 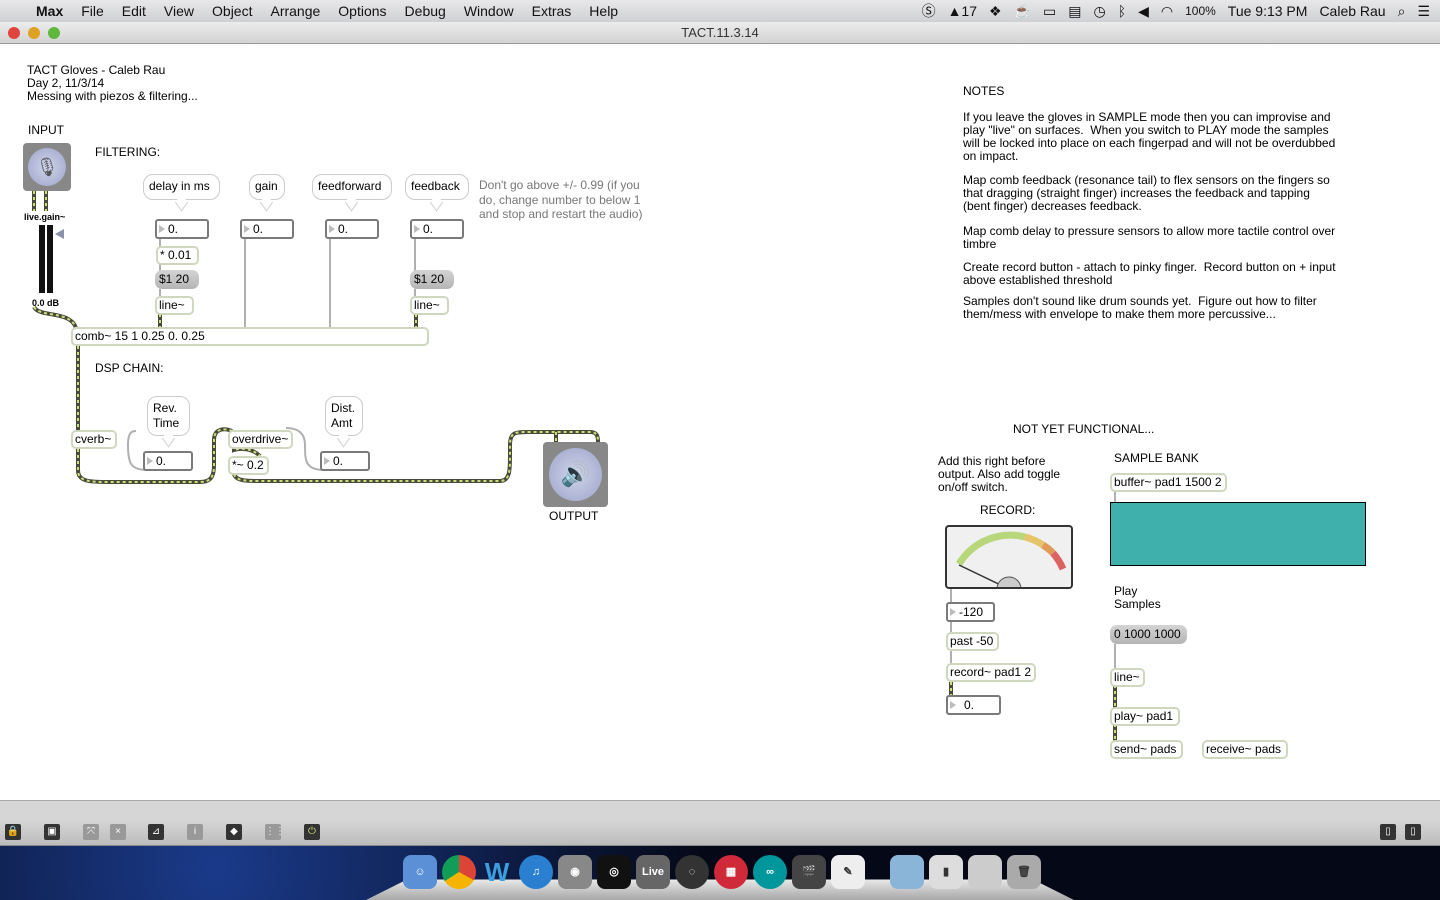 What do you see at coordinates (345, 461) in the screenshot?
I see `dist-amt-number-box: 0.` at bounding box center [345, 461].